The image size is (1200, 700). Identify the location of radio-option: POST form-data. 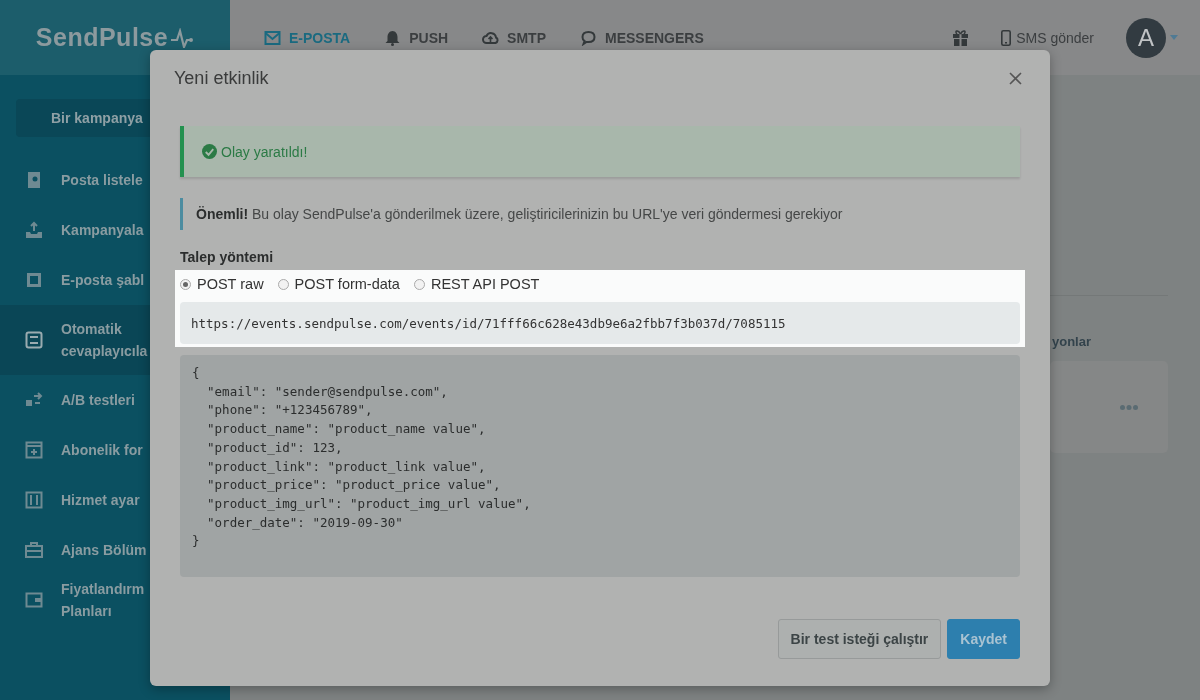
(338, 284).